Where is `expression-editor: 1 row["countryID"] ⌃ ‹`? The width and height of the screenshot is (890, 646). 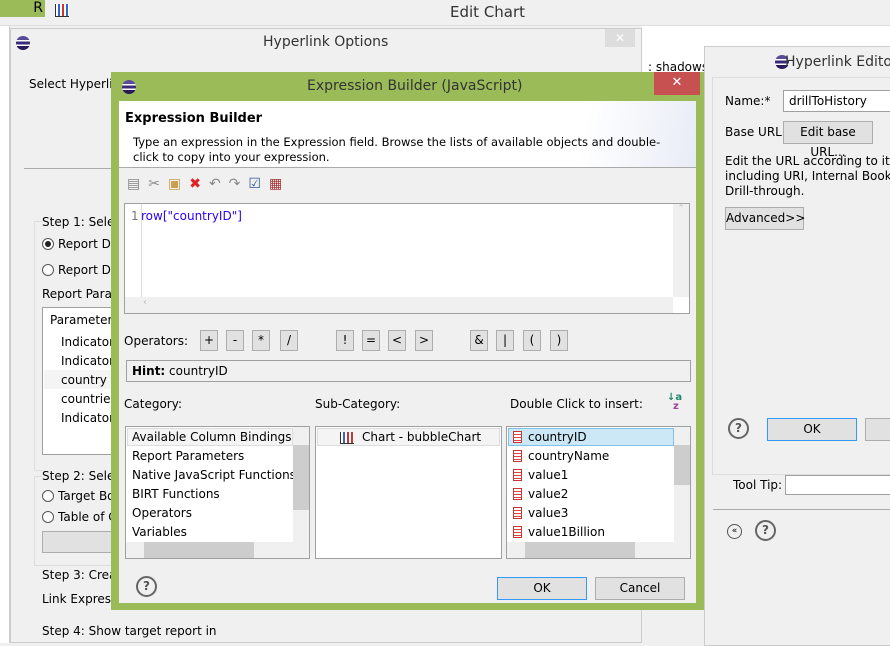 expression-editor: 1 row["countryID"] ⌃ ‹ is located at coordinates (407, 258).